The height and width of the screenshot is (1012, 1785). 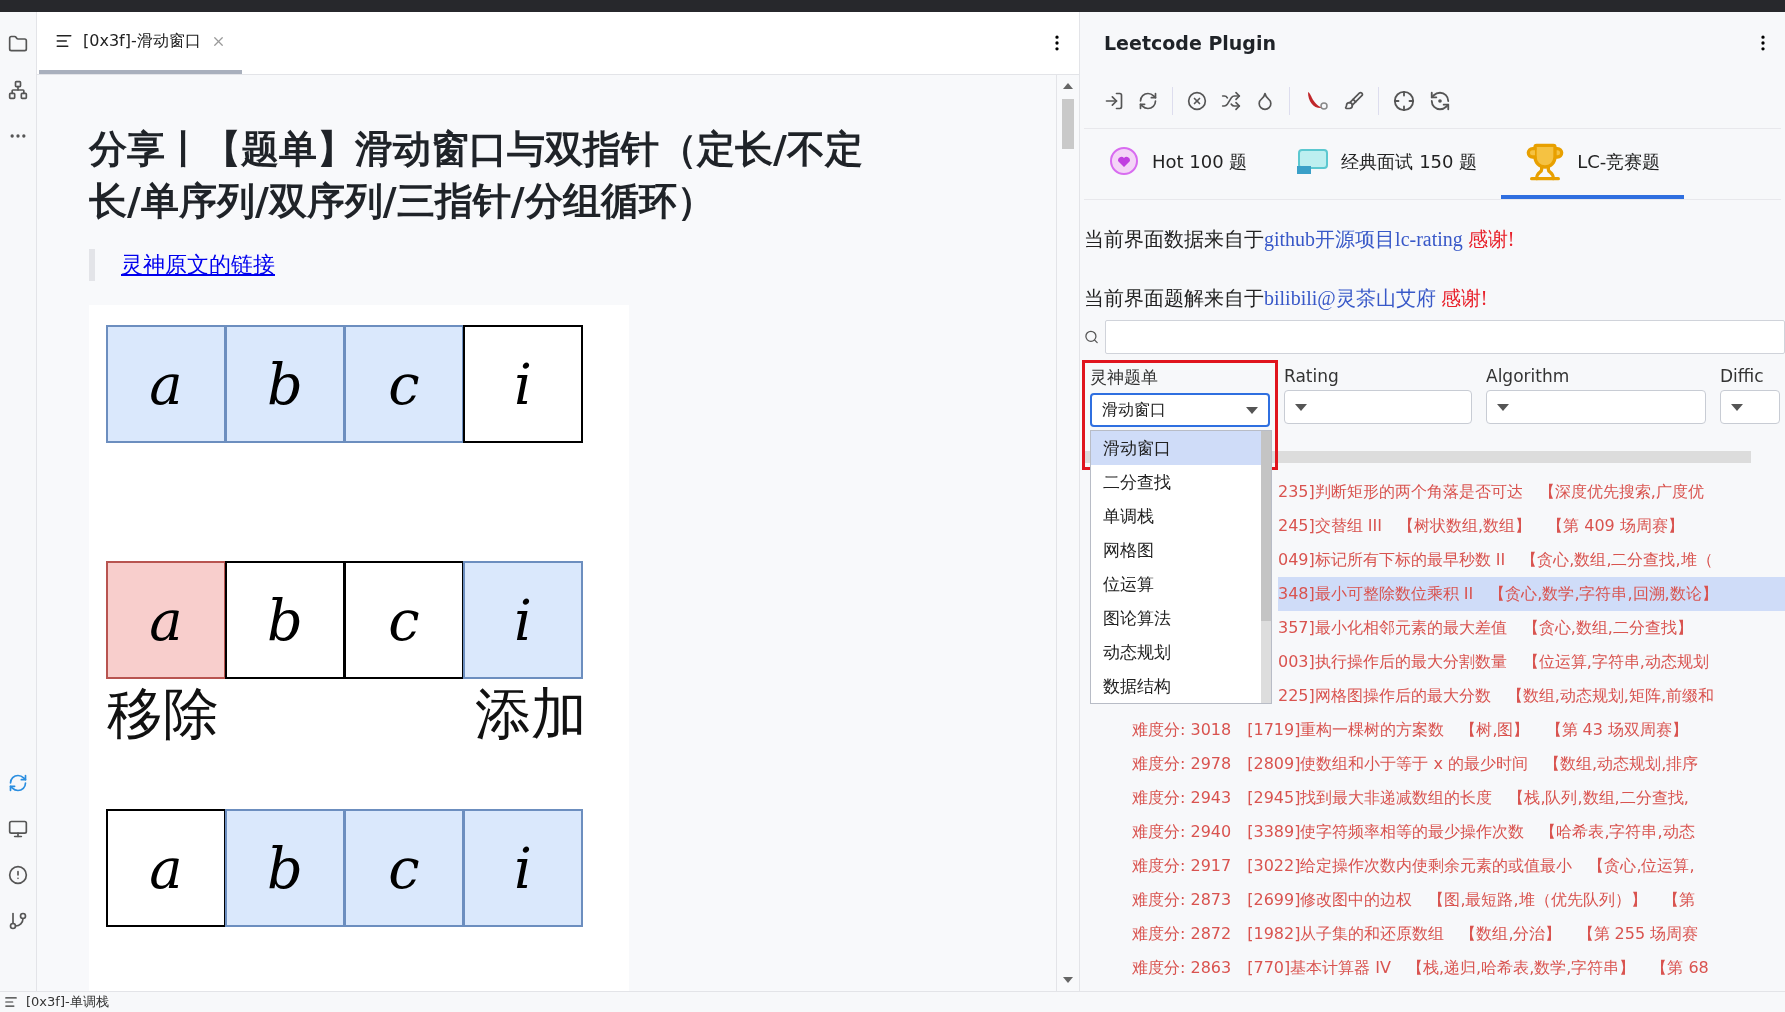 What do you see at coordinates (1176, 550) in the screenshot?
I see `dropdown-option: 网格图` at bounding box center [1176, 550].